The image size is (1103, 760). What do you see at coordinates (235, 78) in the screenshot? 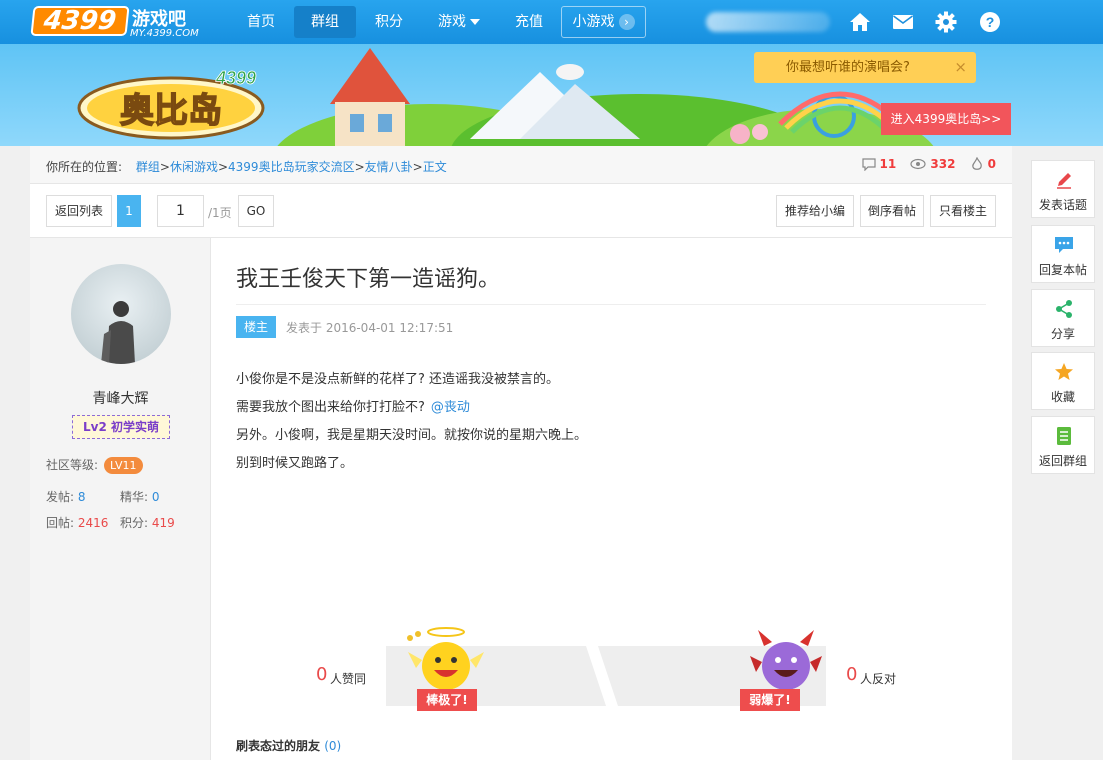
I see `aobi-logo-number: 4399` at bounding box center [235, 78].